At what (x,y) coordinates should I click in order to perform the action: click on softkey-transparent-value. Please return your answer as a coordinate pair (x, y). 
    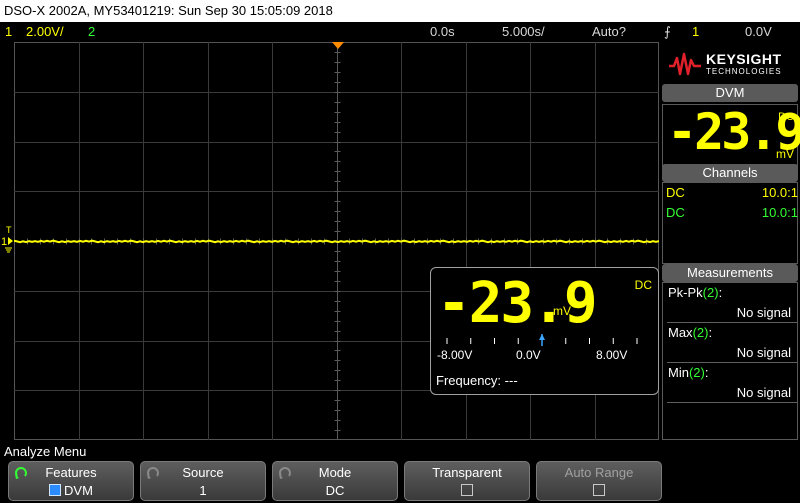
    Looking at the image, I should click on (467, 490).